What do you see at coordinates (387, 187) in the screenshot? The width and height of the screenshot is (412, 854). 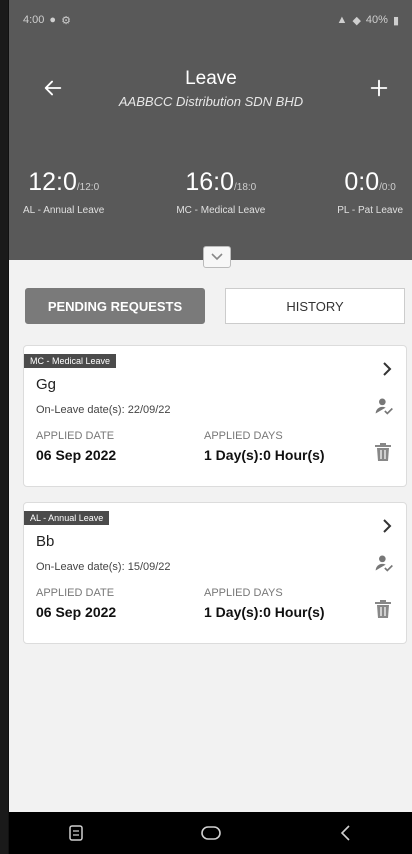 I see `balance-total: /0:0` at bounding box center [387, 187].